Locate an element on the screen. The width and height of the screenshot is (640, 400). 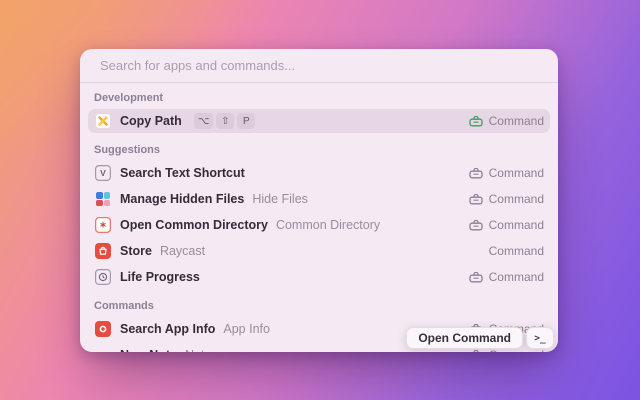
keyboard-shortcut: ⌥ ⇧ P is located at coordinates (224, 121).